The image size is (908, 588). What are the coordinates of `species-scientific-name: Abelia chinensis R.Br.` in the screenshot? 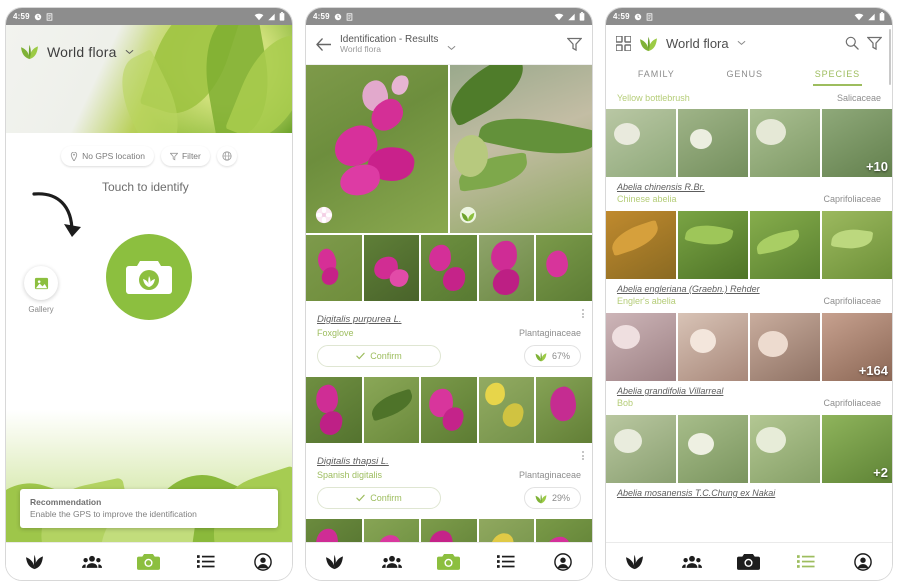 It's located at (749, 187).